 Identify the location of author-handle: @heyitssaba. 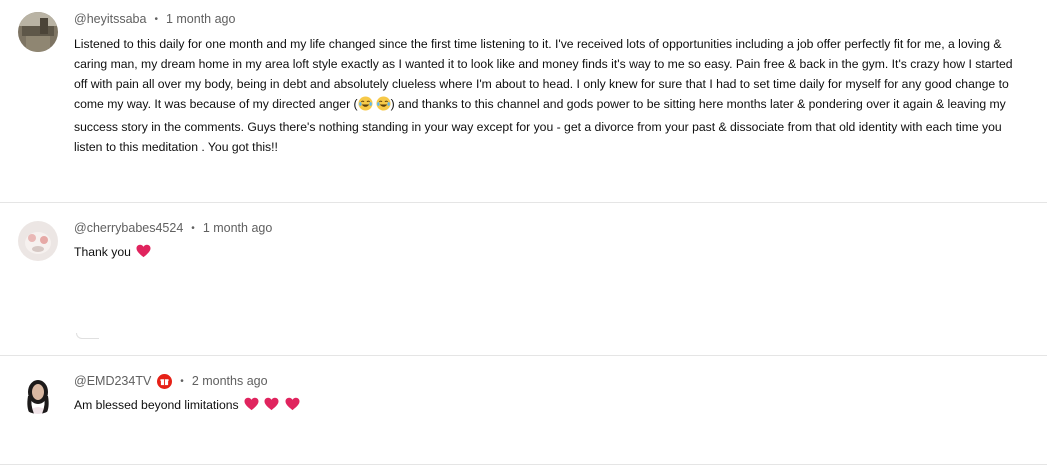
(110, 19).